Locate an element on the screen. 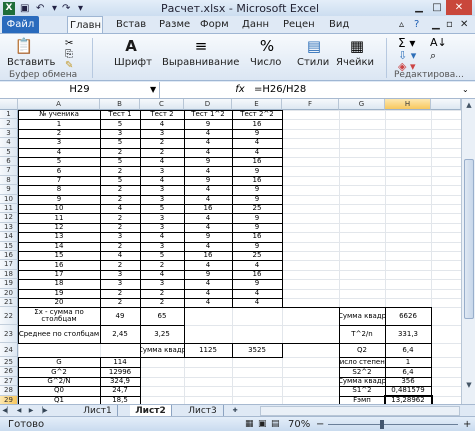 The width and height of the screenshot is (475, 431). summary-label: Среднее по столбцам is located at coordinates (59, 334).